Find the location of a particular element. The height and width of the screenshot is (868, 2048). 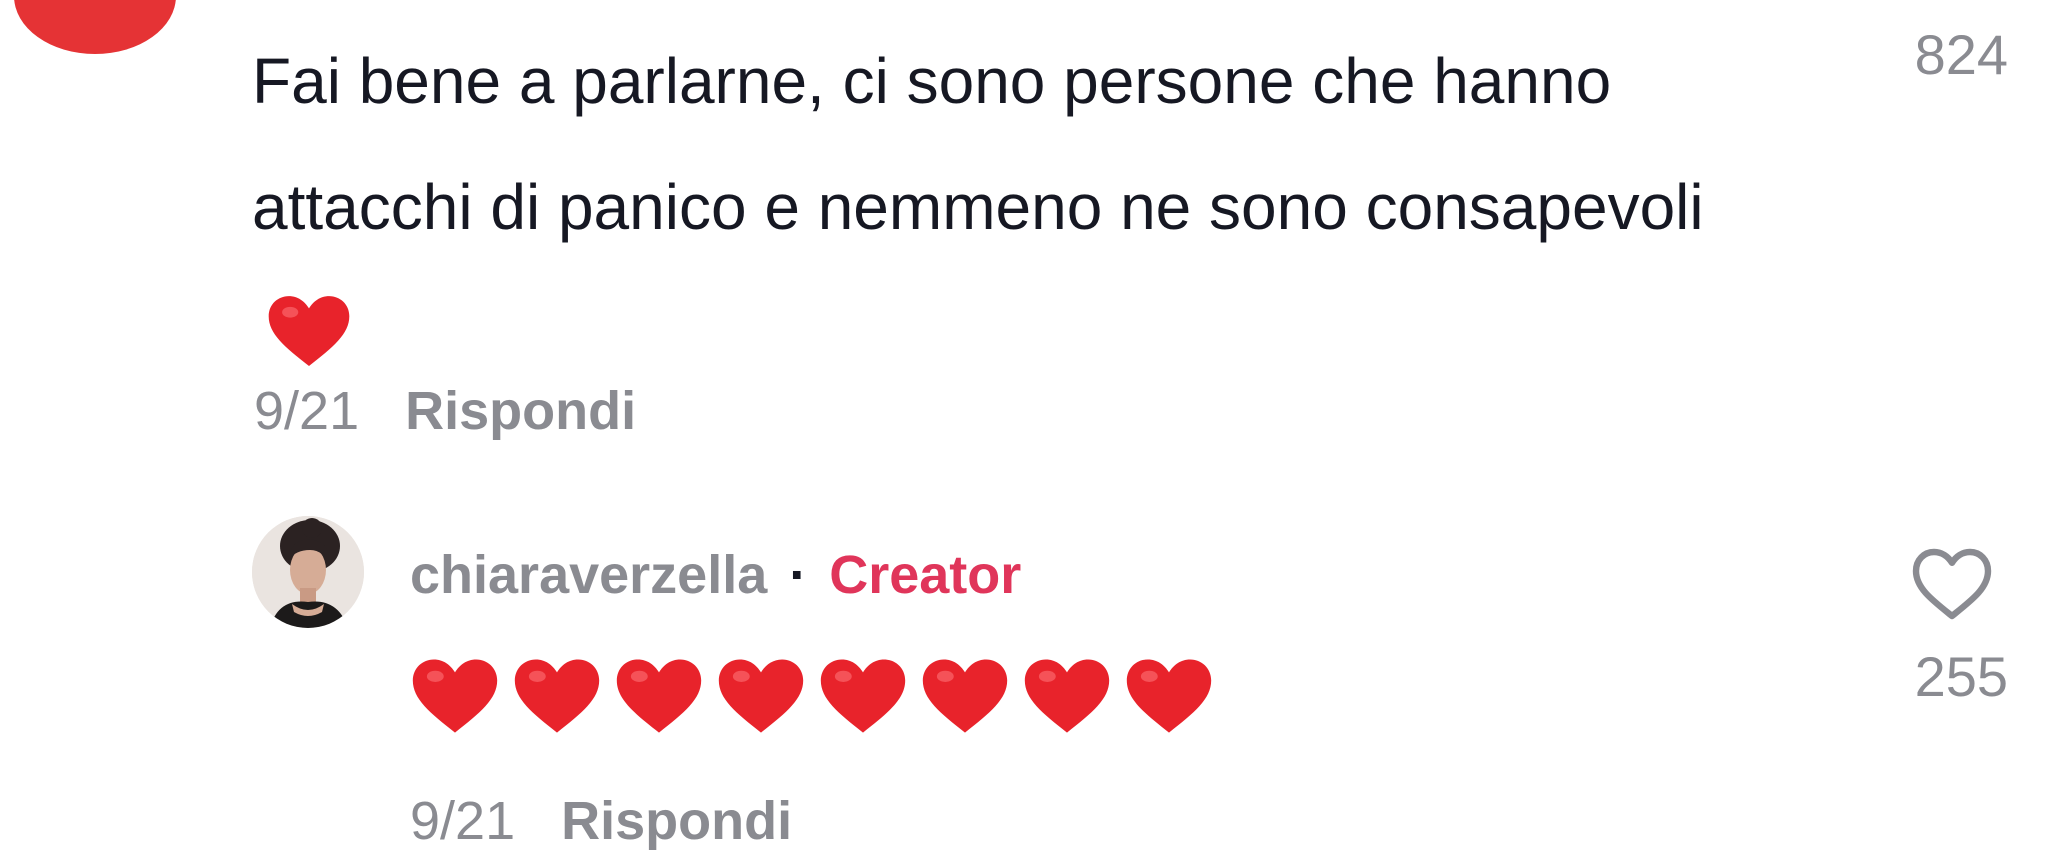

commenter-avatar is located at coordinates (95, 27).